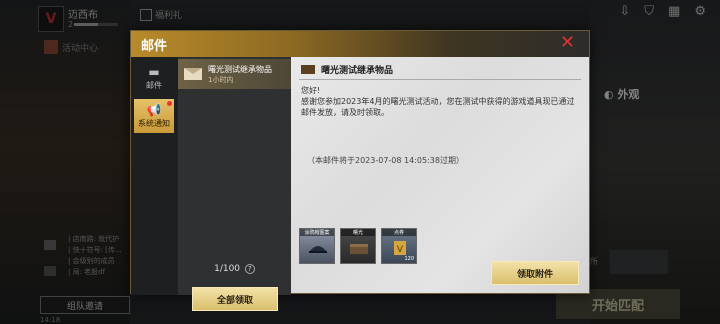 The image size is (720, 324). Describe the element at coordinates (154, 123) in the screenshot. I see `tab-system-notice-label: 系统通知` at that location.